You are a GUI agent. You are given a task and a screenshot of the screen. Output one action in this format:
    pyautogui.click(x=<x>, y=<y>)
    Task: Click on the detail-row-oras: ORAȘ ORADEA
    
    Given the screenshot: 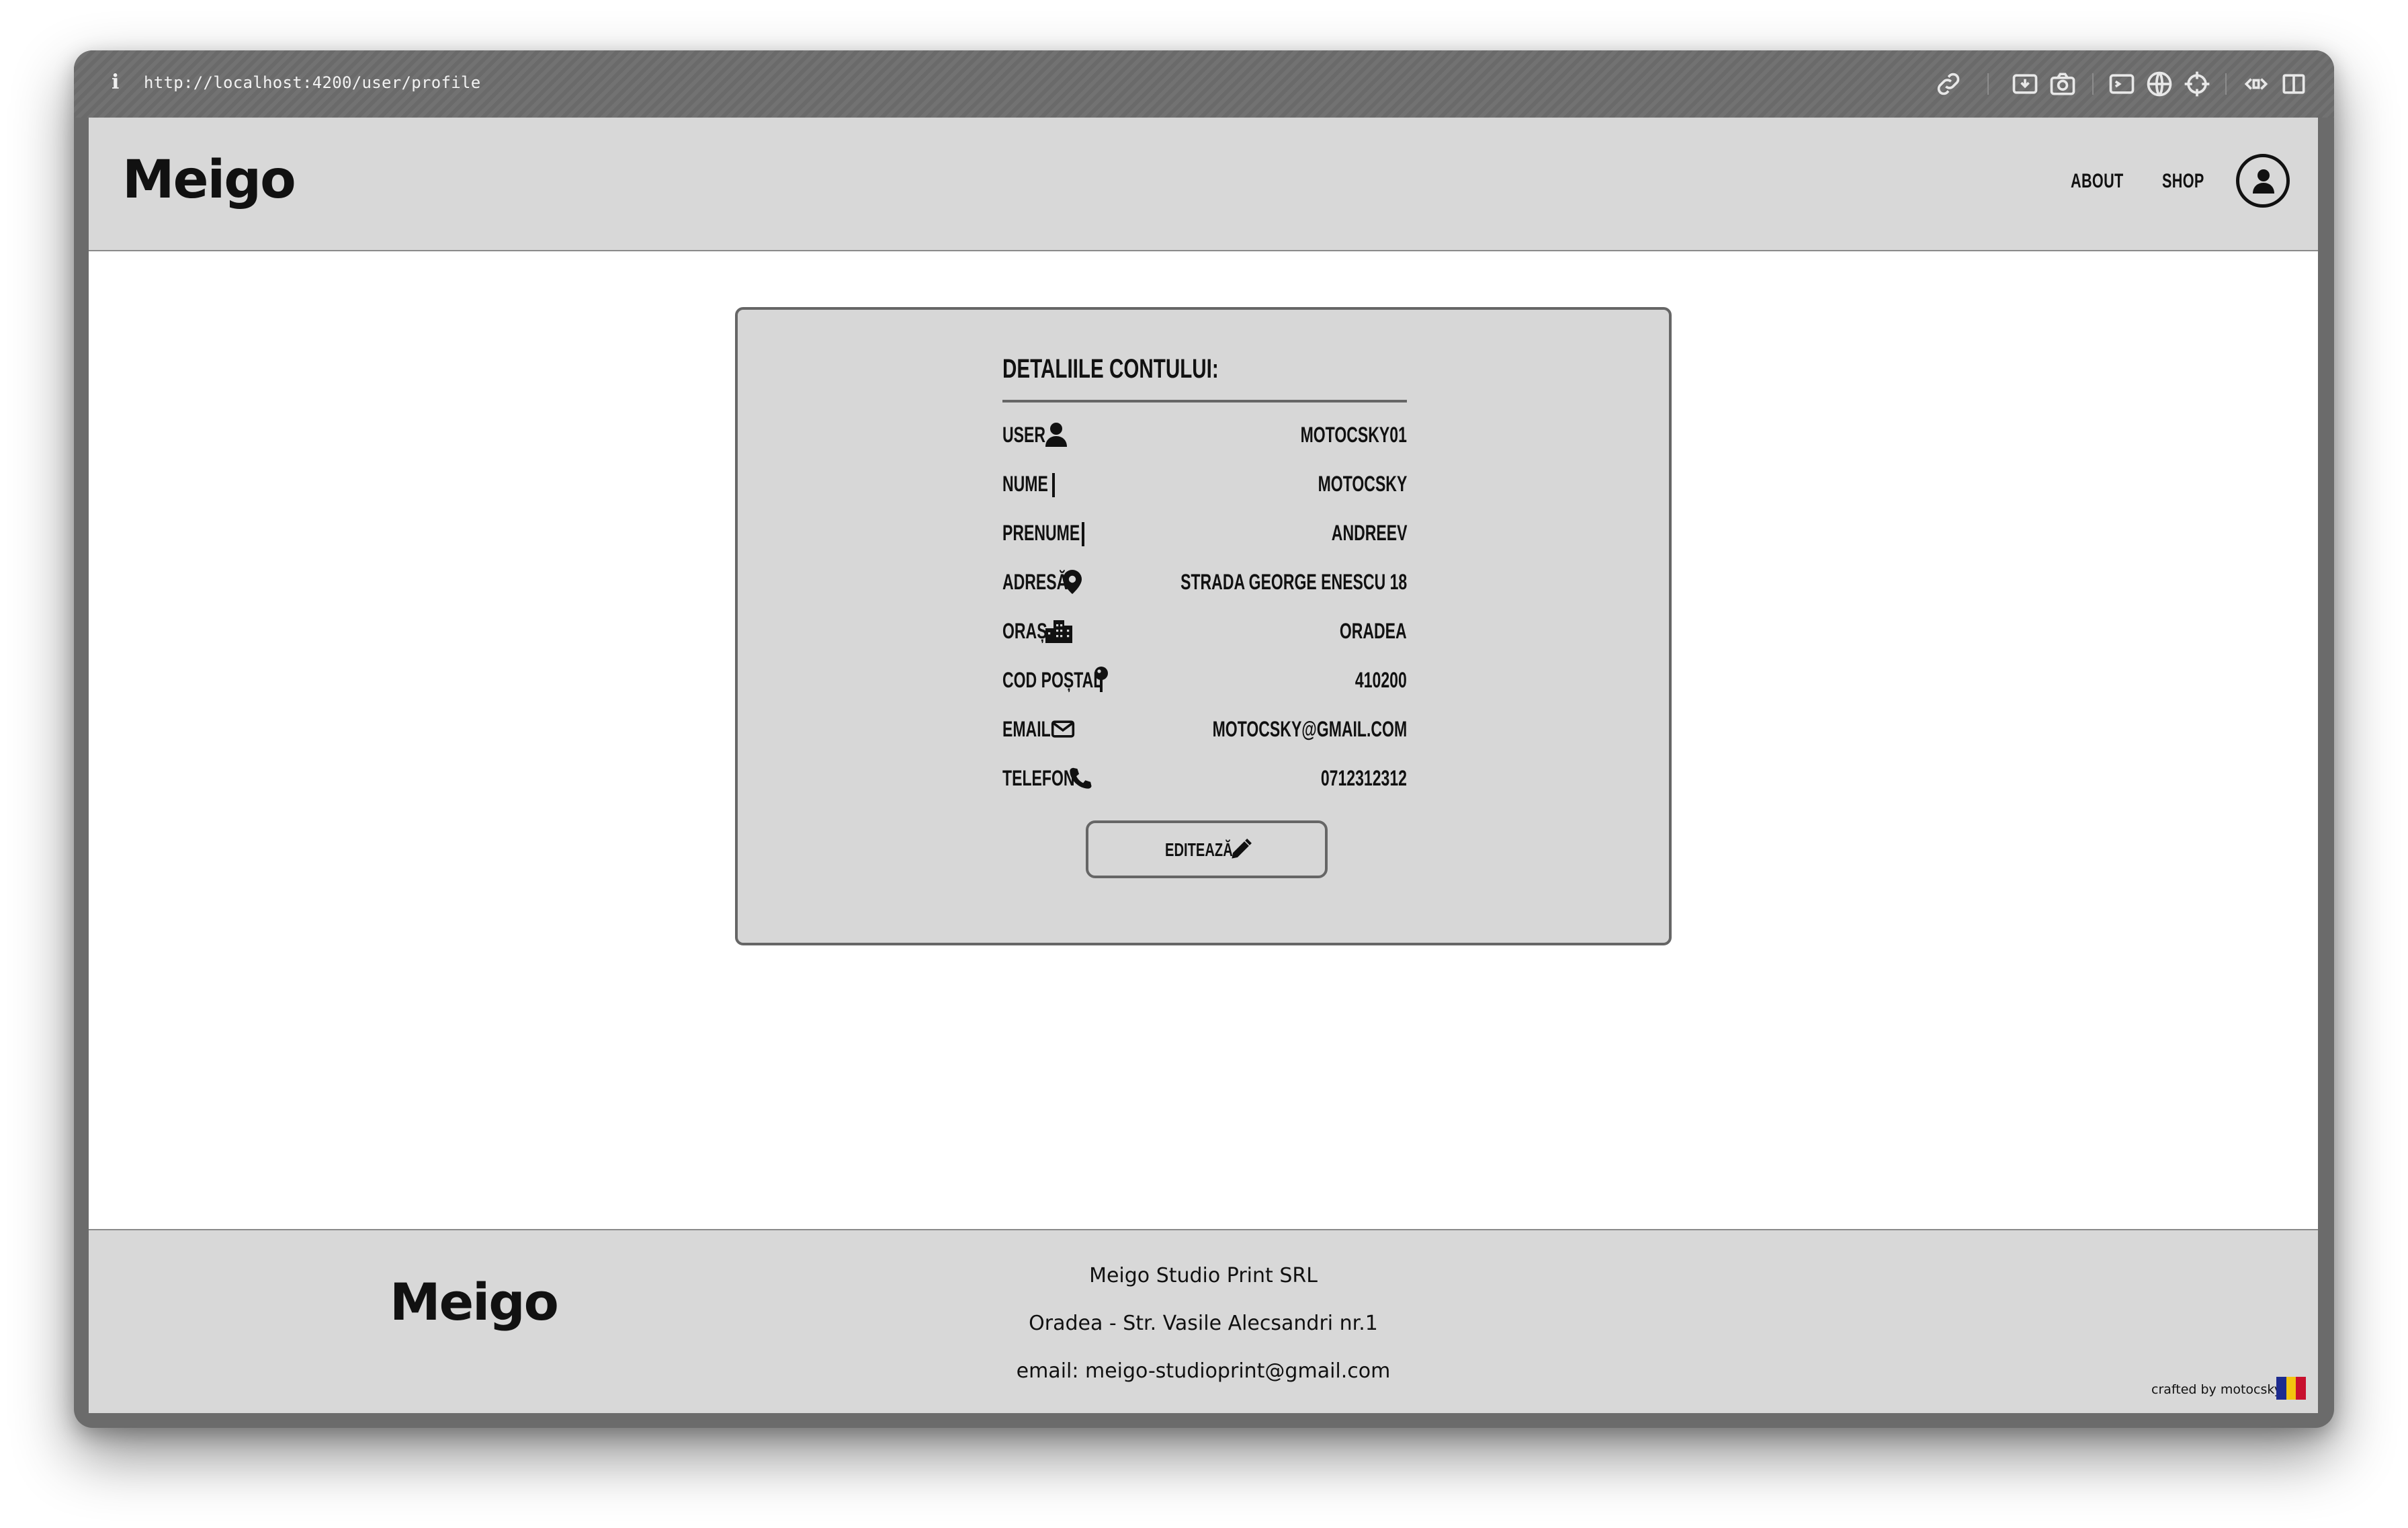 What is the action you would take?
    pyautogui.click(x=1204, y=632)
    